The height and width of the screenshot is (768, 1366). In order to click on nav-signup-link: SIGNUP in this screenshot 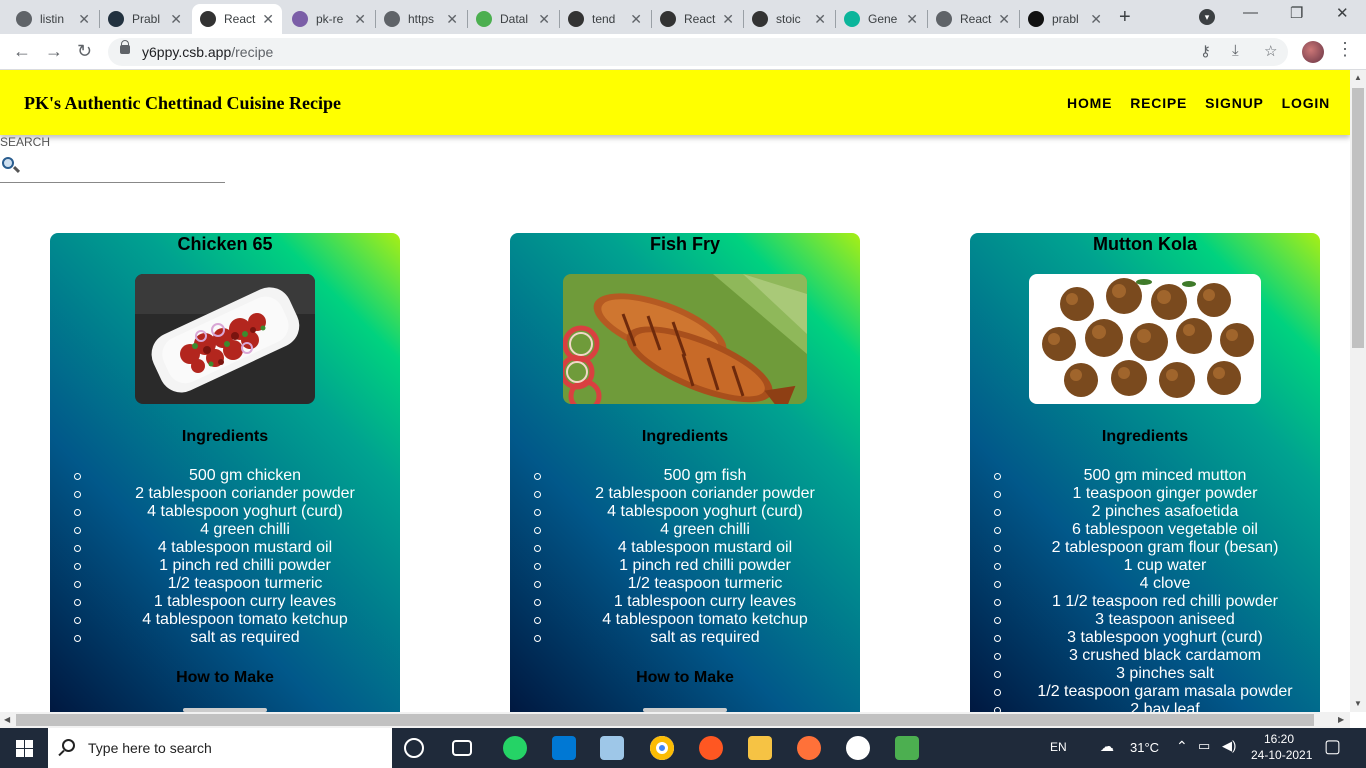, I will do `click(1234, 103)`.